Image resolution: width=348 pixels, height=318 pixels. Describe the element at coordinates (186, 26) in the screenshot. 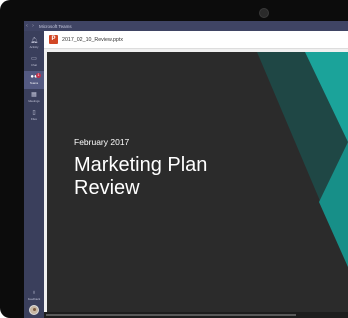

I see `title-bar: ‹ › Microsoft Teams` at that location.